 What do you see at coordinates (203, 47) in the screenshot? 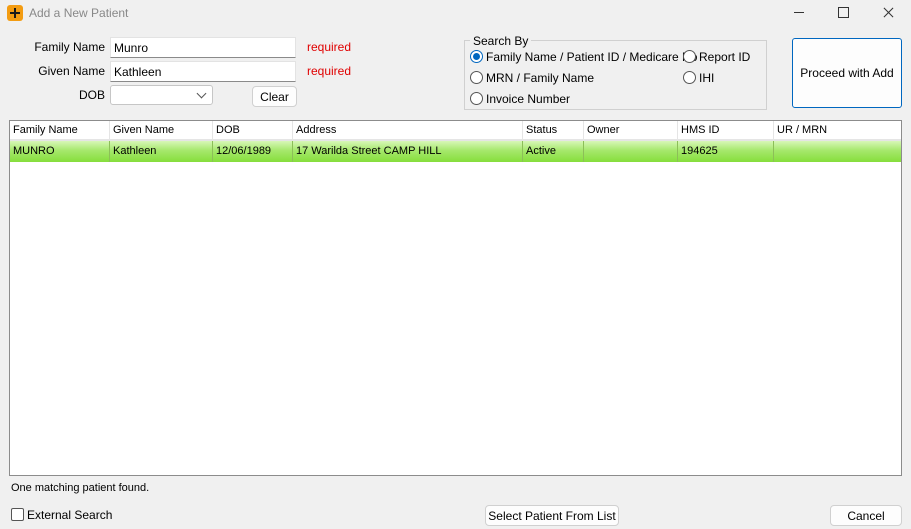
I see `family-name-input: Munro` at bounding box center [203, 47].